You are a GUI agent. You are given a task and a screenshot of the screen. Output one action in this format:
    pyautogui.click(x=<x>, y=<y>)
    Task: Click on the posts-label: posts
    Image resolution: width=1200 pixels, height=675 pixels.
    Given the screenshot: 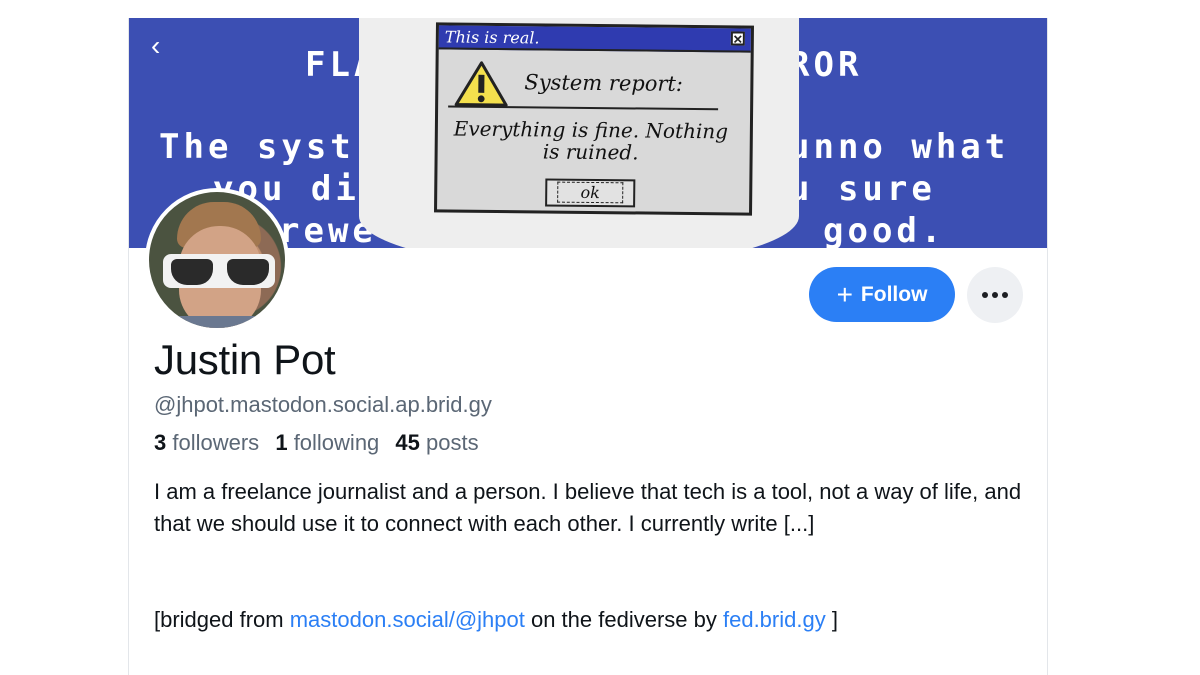 What is the action you would take?
    pyautogui.click(x=452, y=442)
    